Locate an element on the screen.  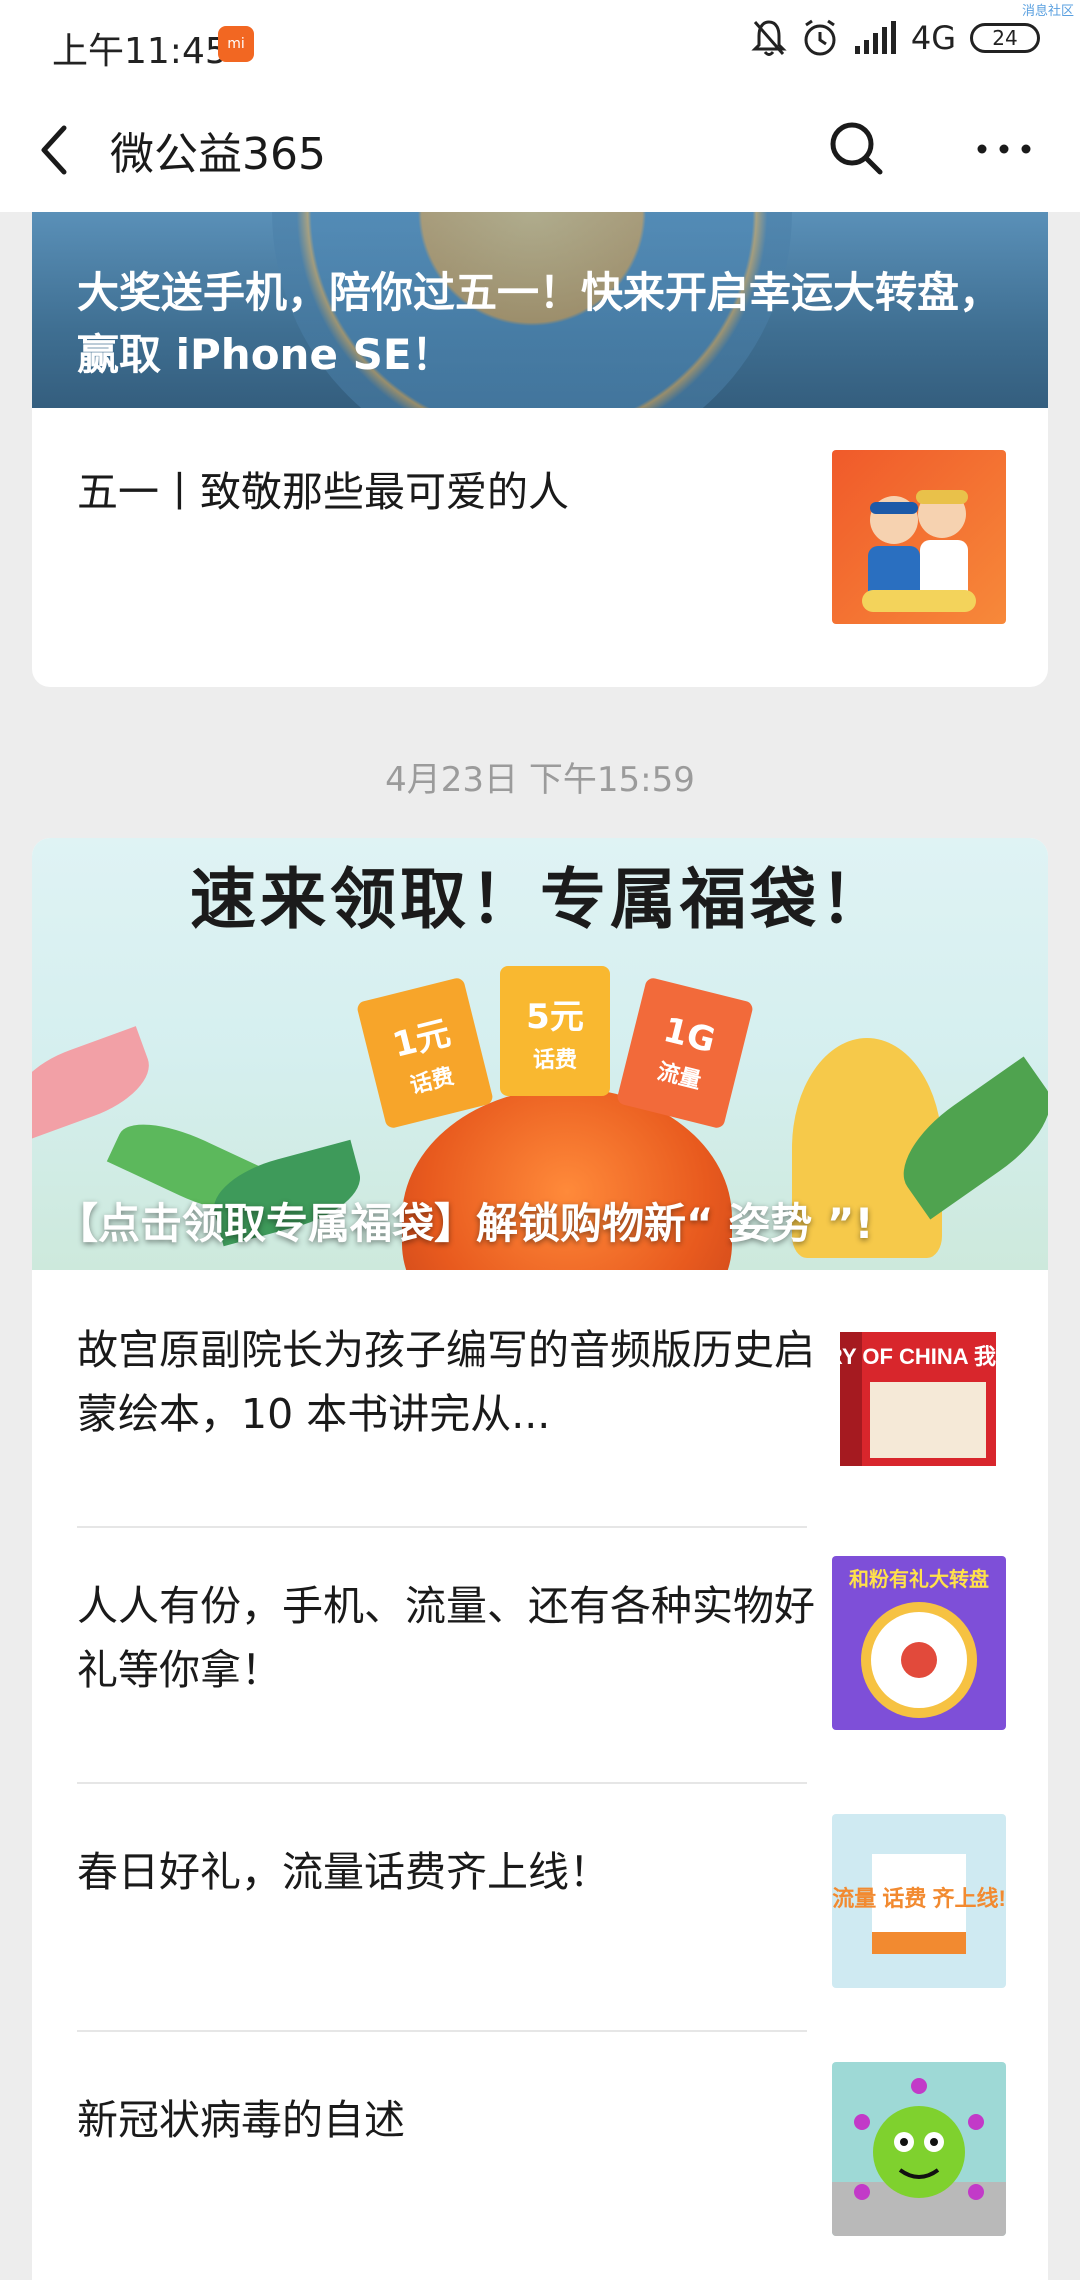
list-item: 新冠状病毒的自述 is located at coordinates (540, 2156).